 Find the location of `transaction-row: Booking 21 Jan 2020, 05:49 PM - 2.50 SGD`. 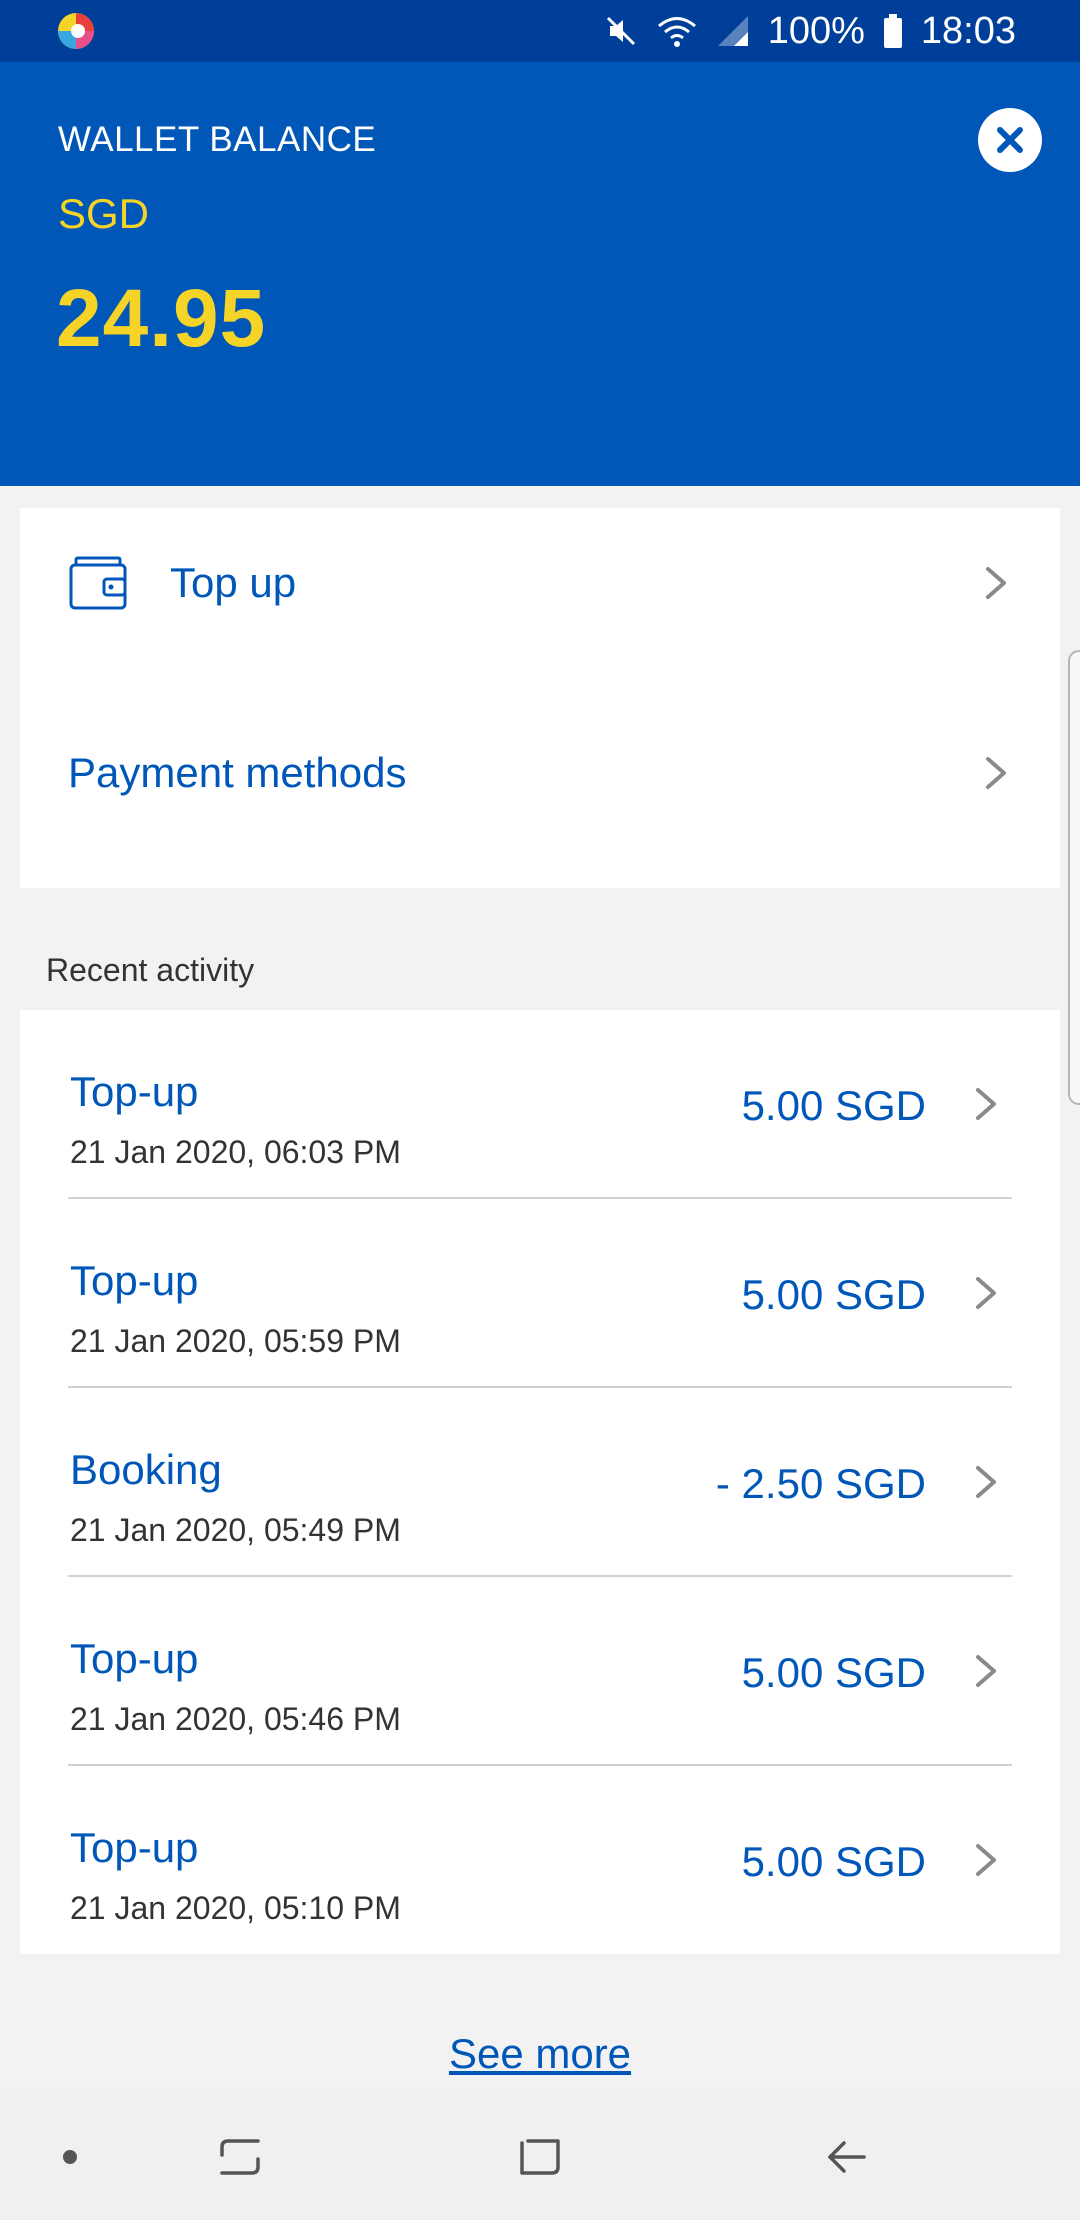

transaction-row: Booking 21 Jan 2020, 05:49 PM - 2.50 SGD is located at coordinates (540, 1482).